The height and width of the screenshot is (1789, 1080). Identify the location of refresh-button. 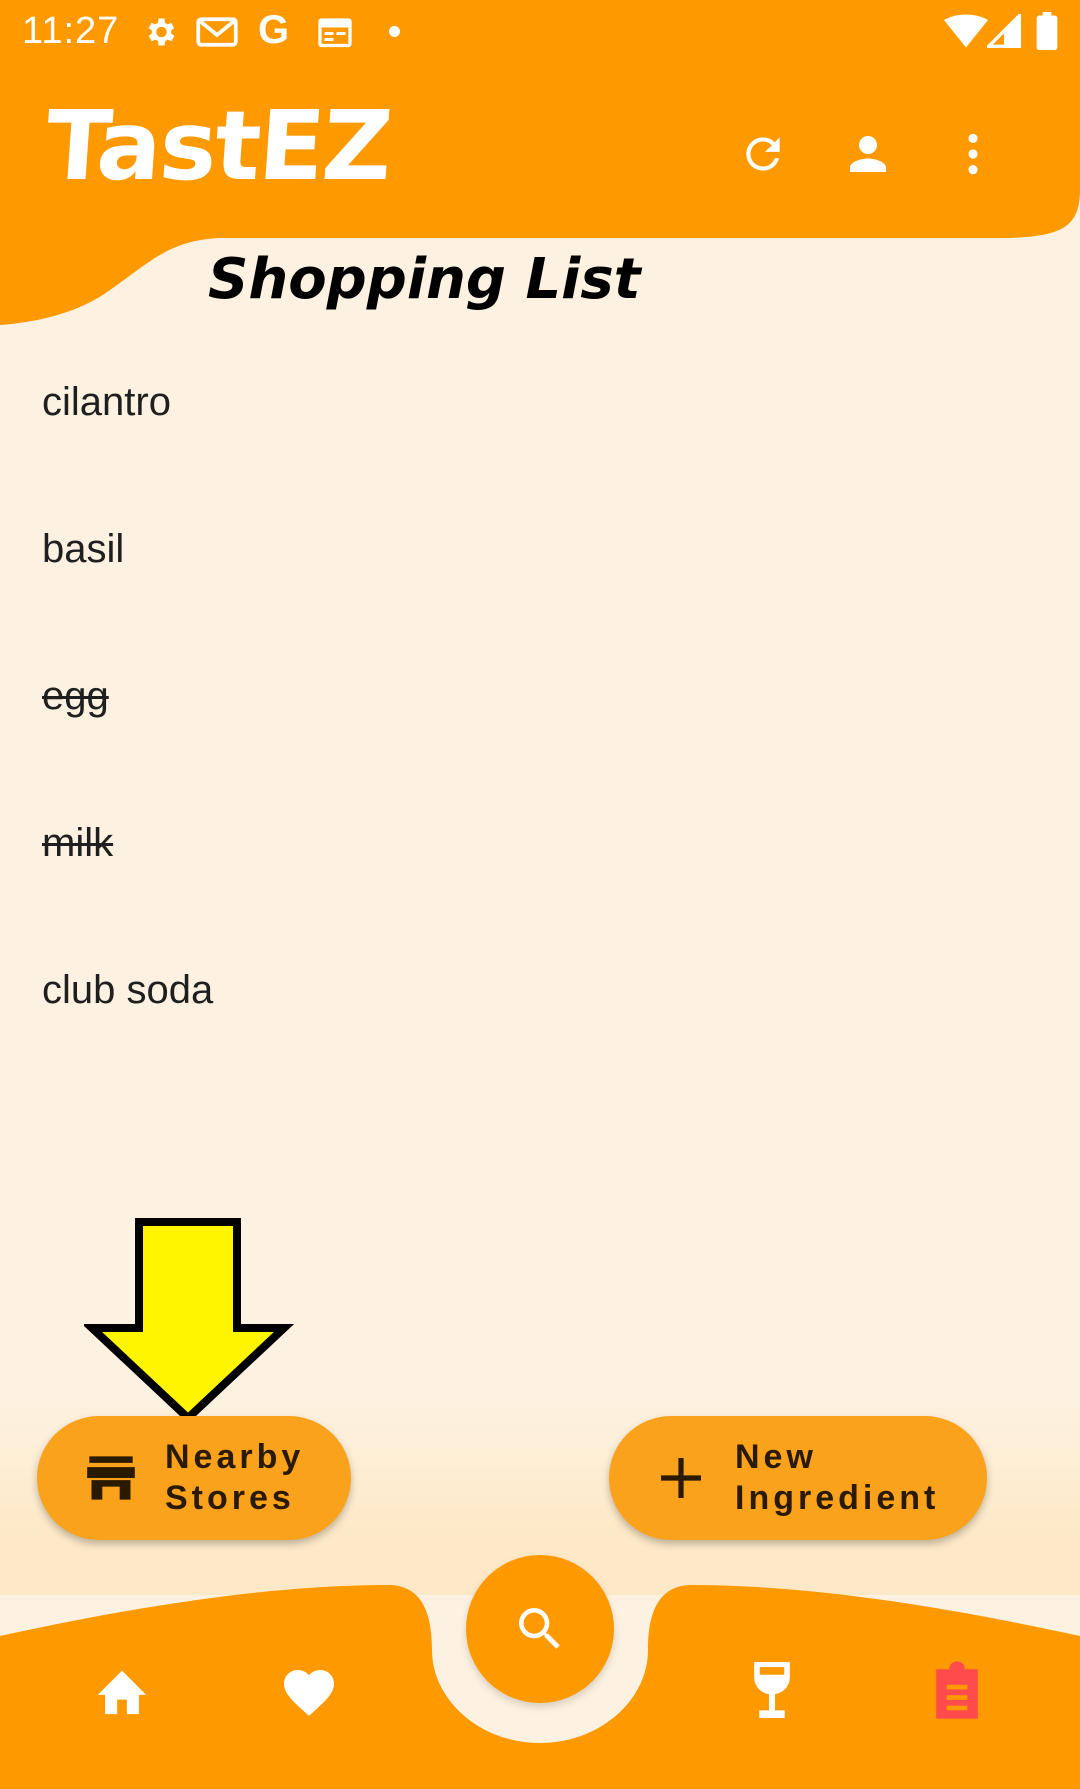
(763, 154).